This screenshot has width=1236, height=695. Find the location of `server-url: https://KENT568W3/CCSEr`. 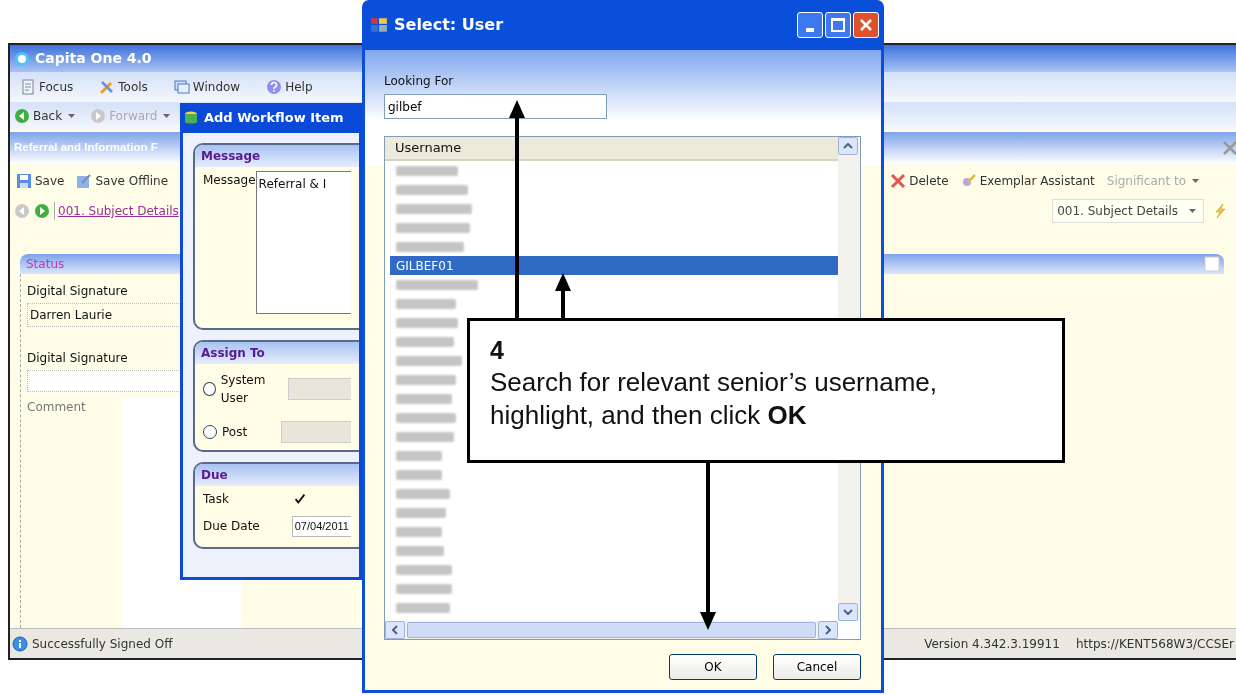

server-url: https://KENT568W3/CCSEr is located at coordinates (1154, 644).